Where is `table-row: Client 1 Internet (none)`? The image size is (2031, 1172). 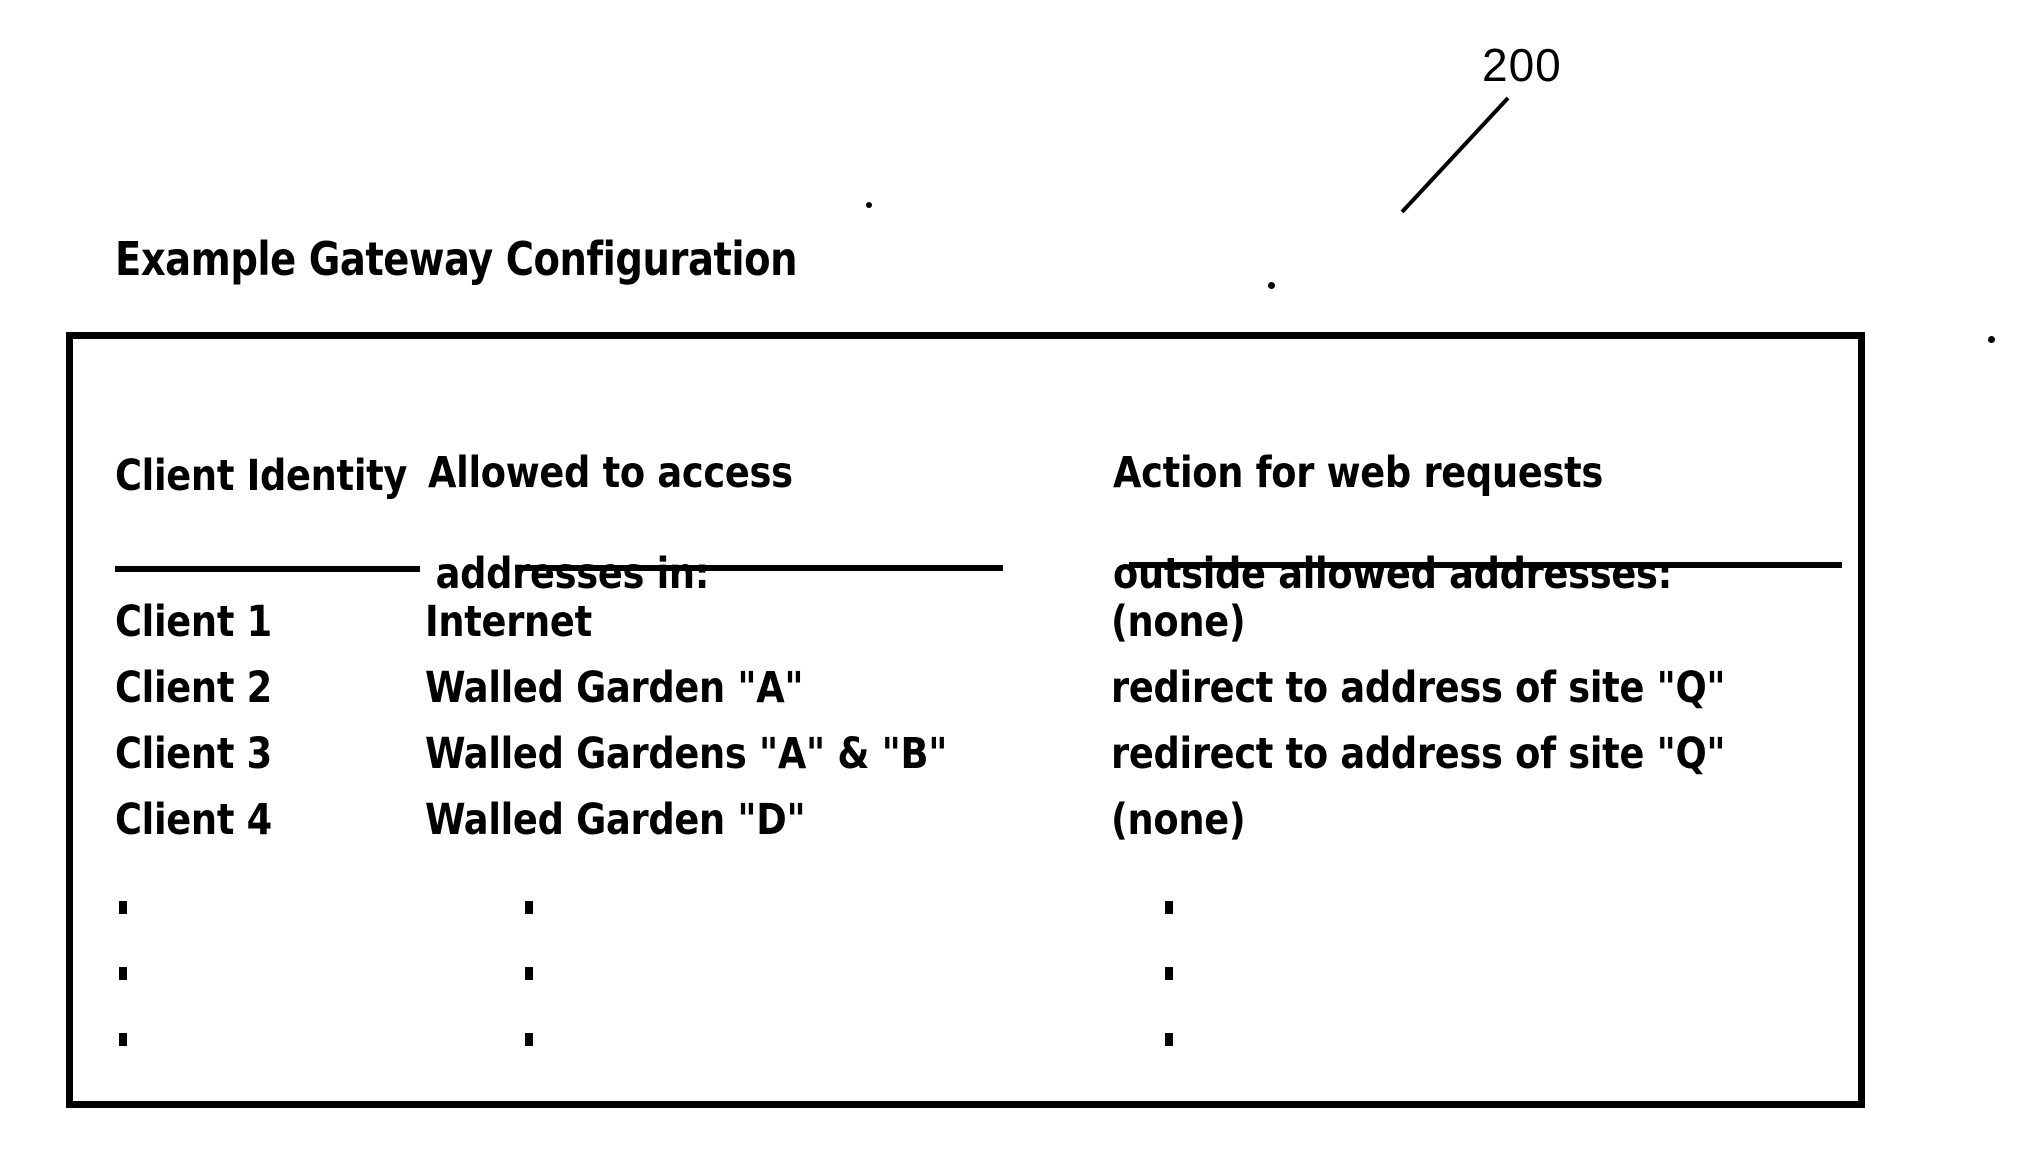 table-row: Client 1 Internet (none) is located at coordinates (965, 630).